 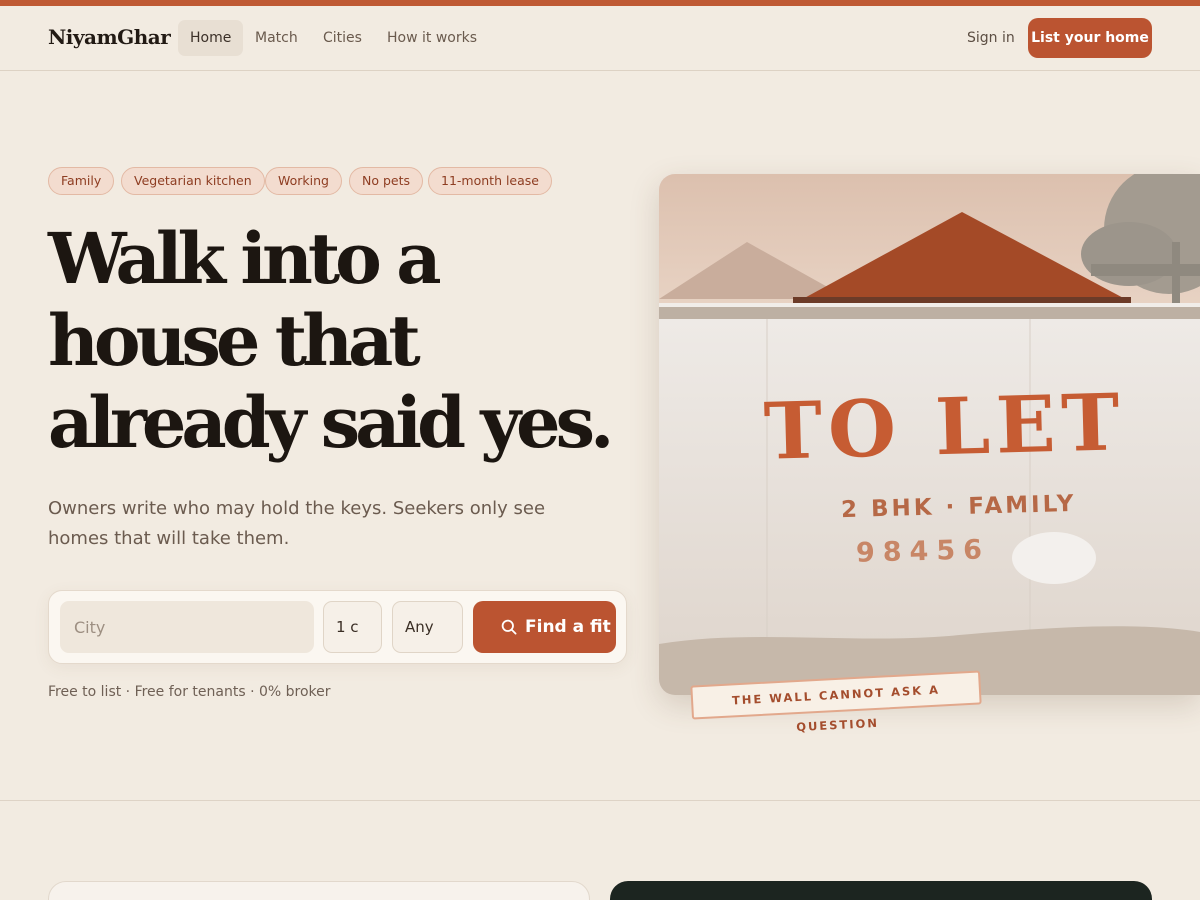 What do you see at coordinates (568, 627) in the screenshot?
I see `find-a-fit-label: Find a fit` at bounding box center [568, 627].